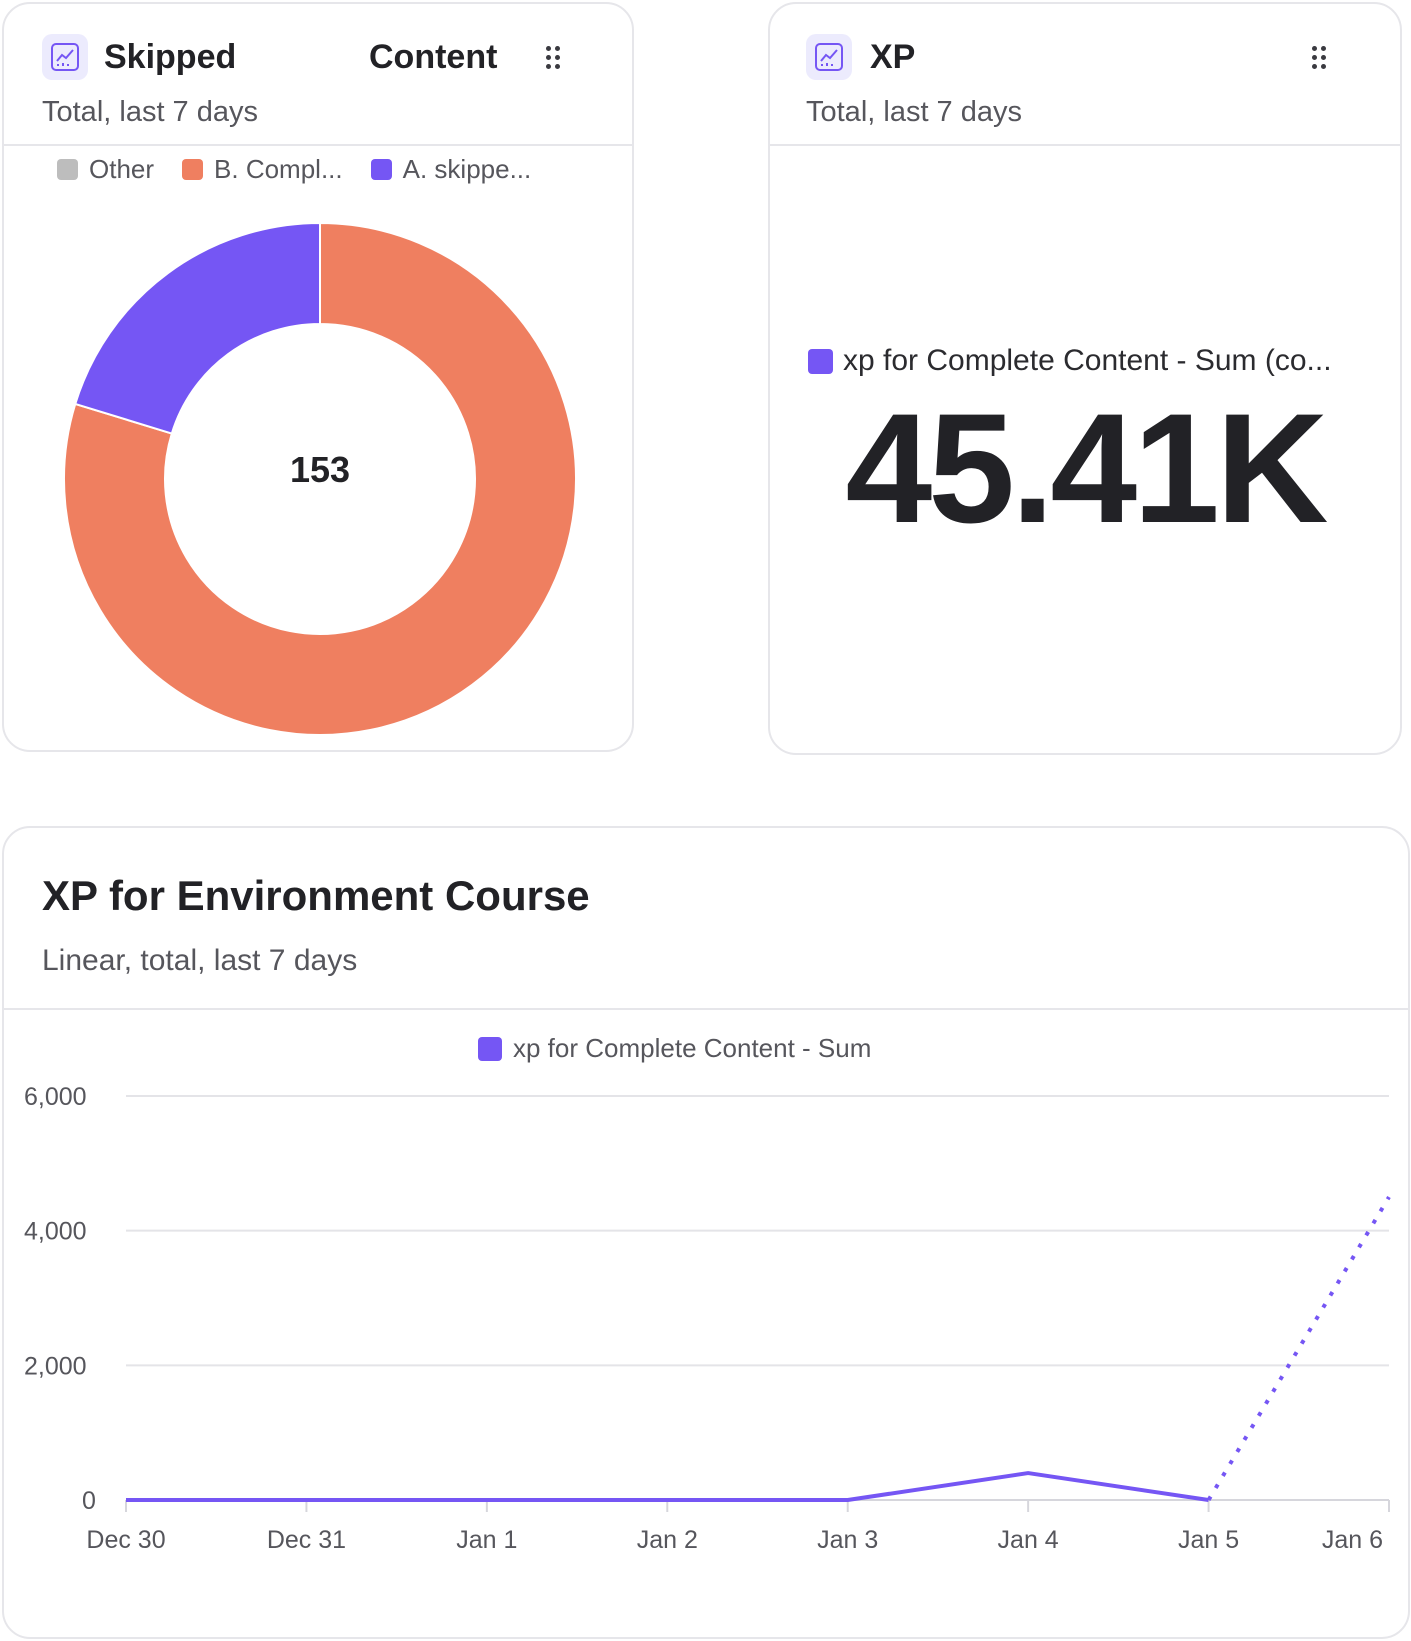 This screenshot has width=1411, height=1641. I want to click on card-title-left: Skipped, so click(170, 57).